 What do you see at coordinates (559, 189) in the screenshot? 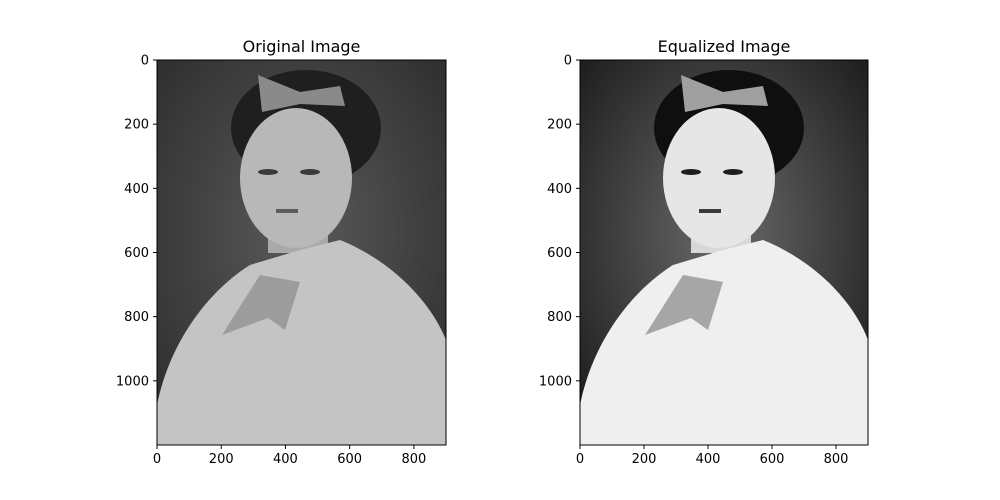
I see `y-tick-label-equalized: 400` at bounding box center [559, 189].